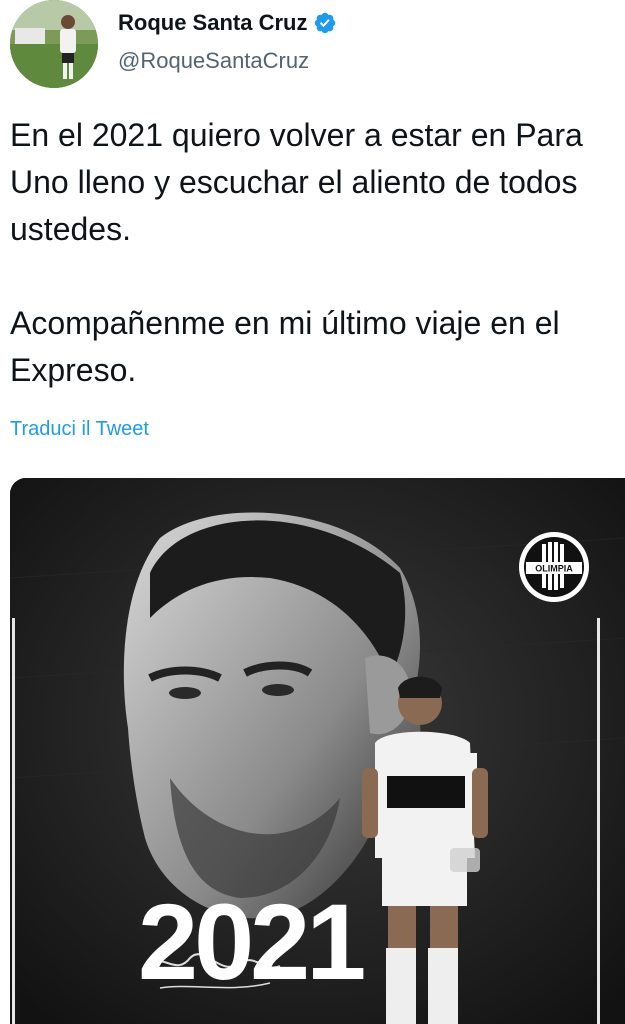  I want to click on tweet-header: Roque Santa Cruz @RoqueSantaCruz, so click(173, 45).